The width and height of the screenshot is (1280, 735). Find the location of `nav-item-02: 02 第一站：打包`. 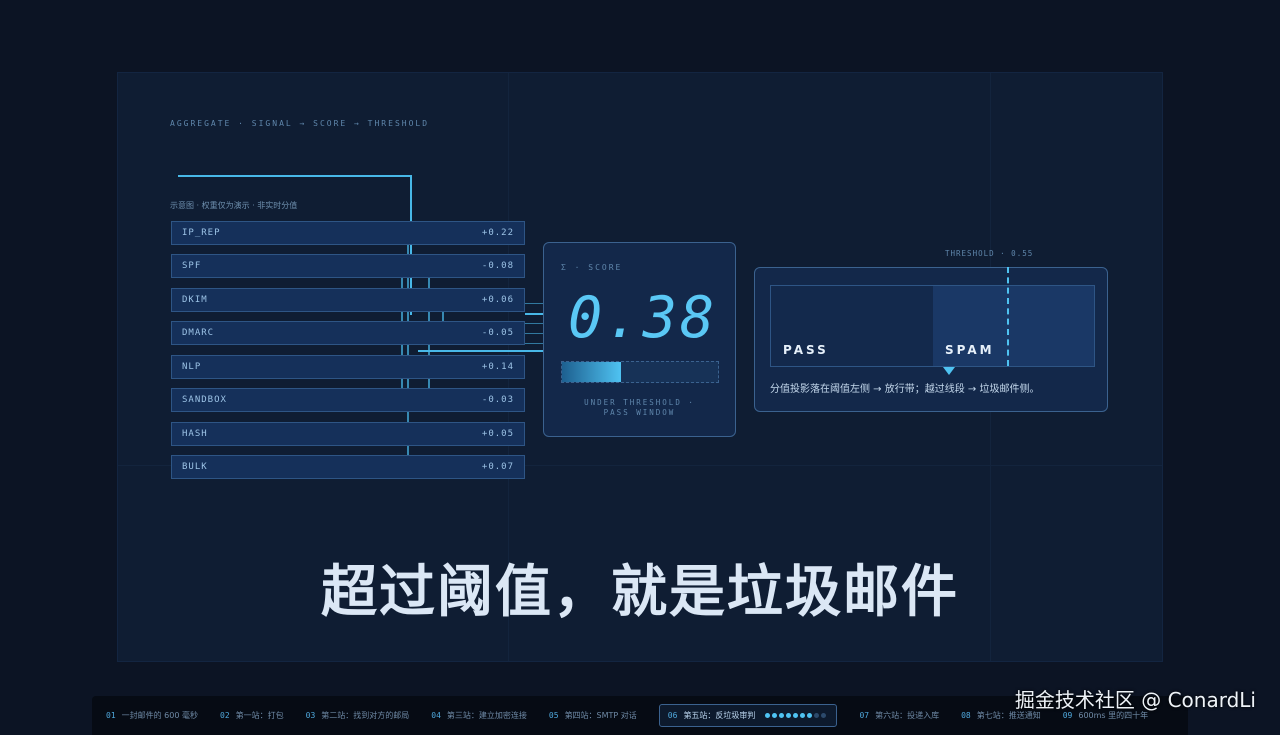

nav-item-02: 02 第一站：打包 is located at coordinates (252, 715).